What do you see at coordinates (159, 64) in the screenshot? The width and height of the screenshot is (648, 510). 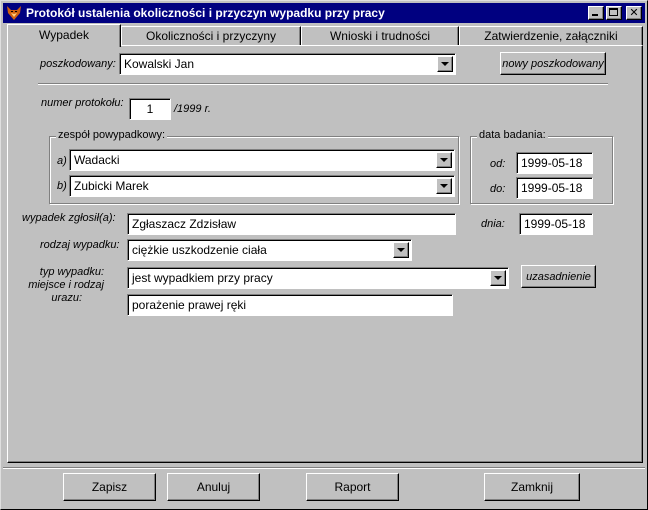 I see `poszkodowany-value: Kowalski Jan` at bounding box center [159, 64].